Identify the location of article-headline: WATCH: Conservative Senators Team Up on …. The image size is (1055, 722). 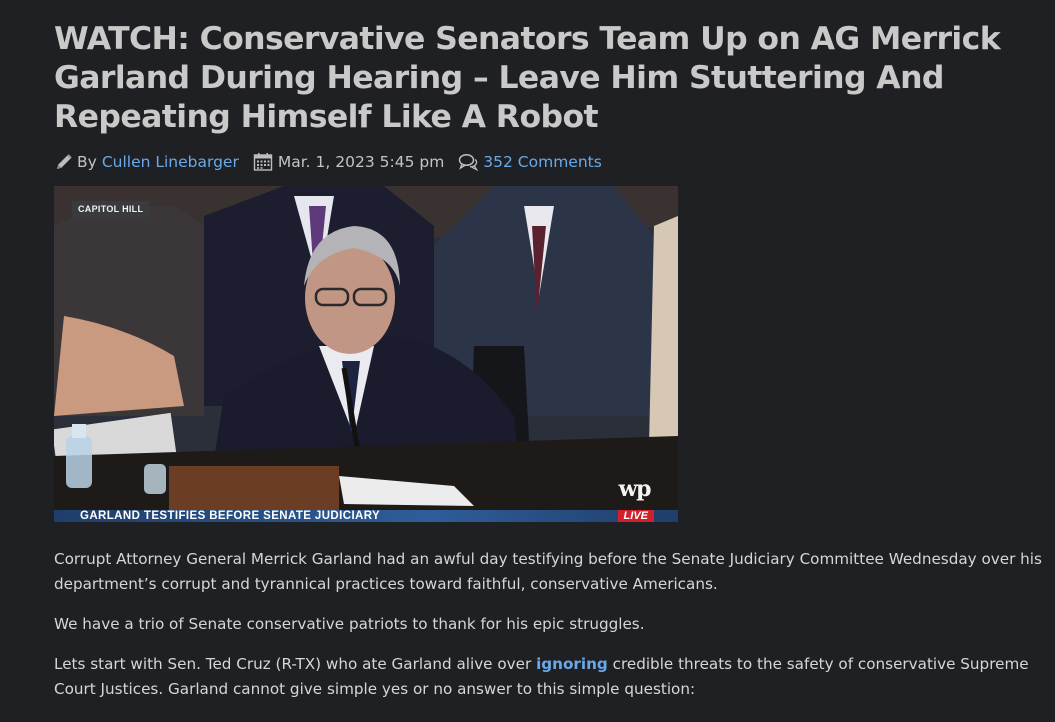
(527, 78).